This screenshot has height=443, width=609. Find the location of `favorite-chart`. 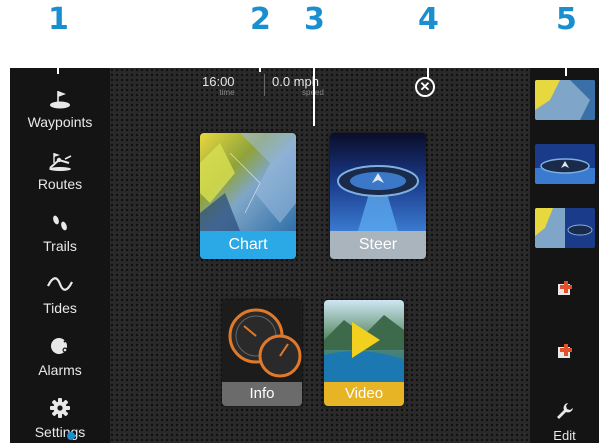

favorite-chart is located at coordinates (565, 100).